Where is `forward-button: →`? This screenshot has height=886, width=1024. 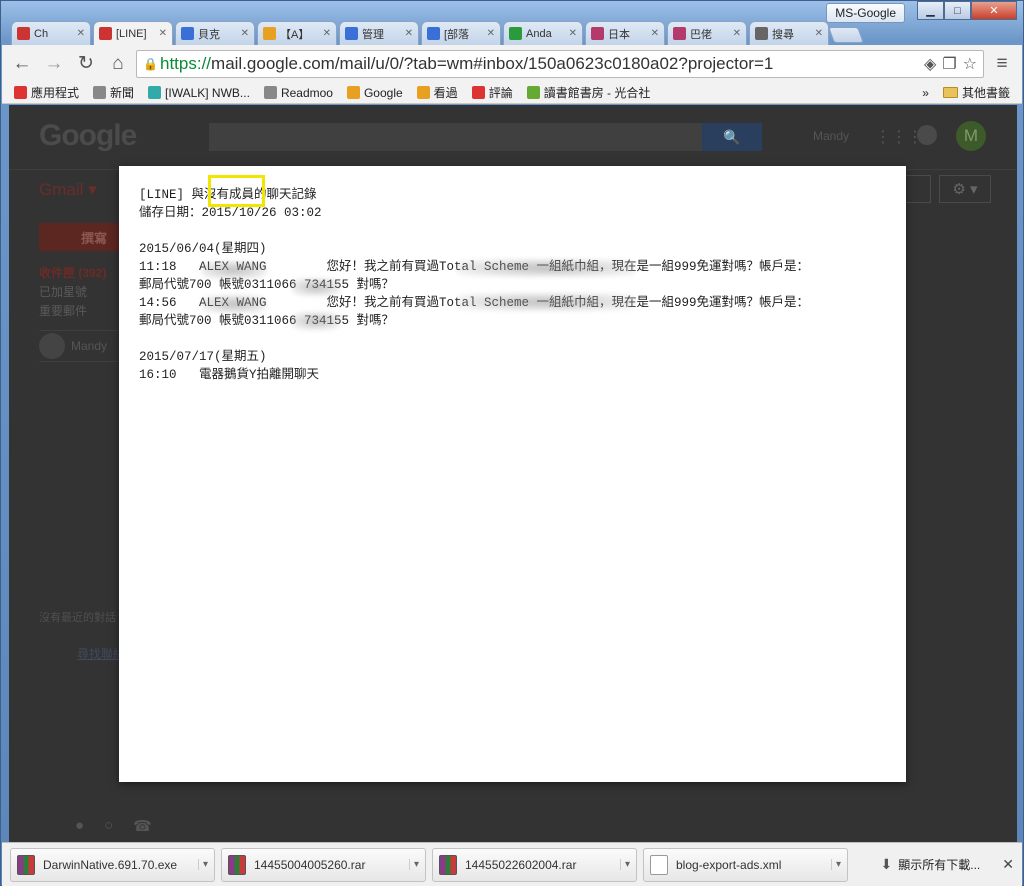
forward-button: → is located at coordinates (54, 64).